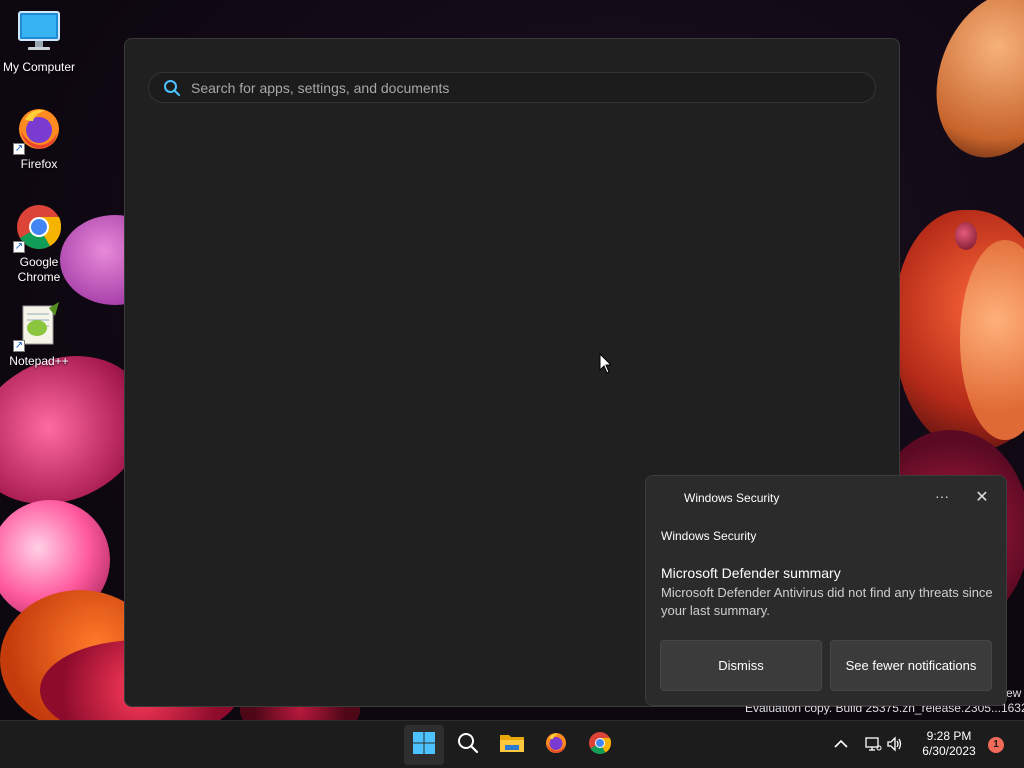 The height and width of the screenshot is (768, 1024). I want to click on more-options-button: ···, so click(942, 498).